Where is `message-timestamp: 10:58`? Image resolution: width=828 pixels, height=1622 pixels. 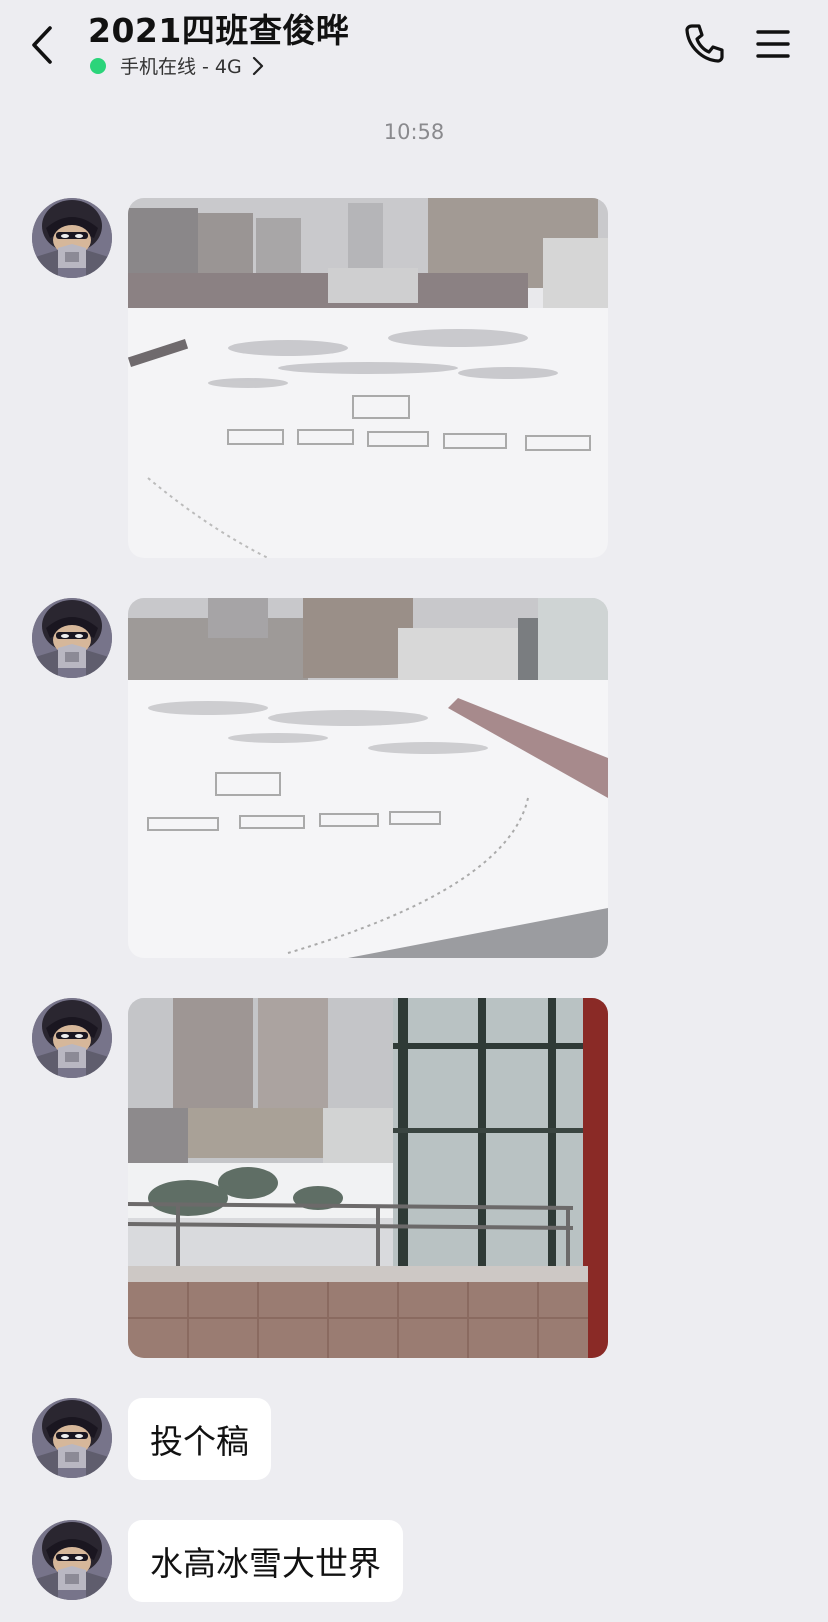 message-timestamp: 10:58 is located at coordinates (414, 132).